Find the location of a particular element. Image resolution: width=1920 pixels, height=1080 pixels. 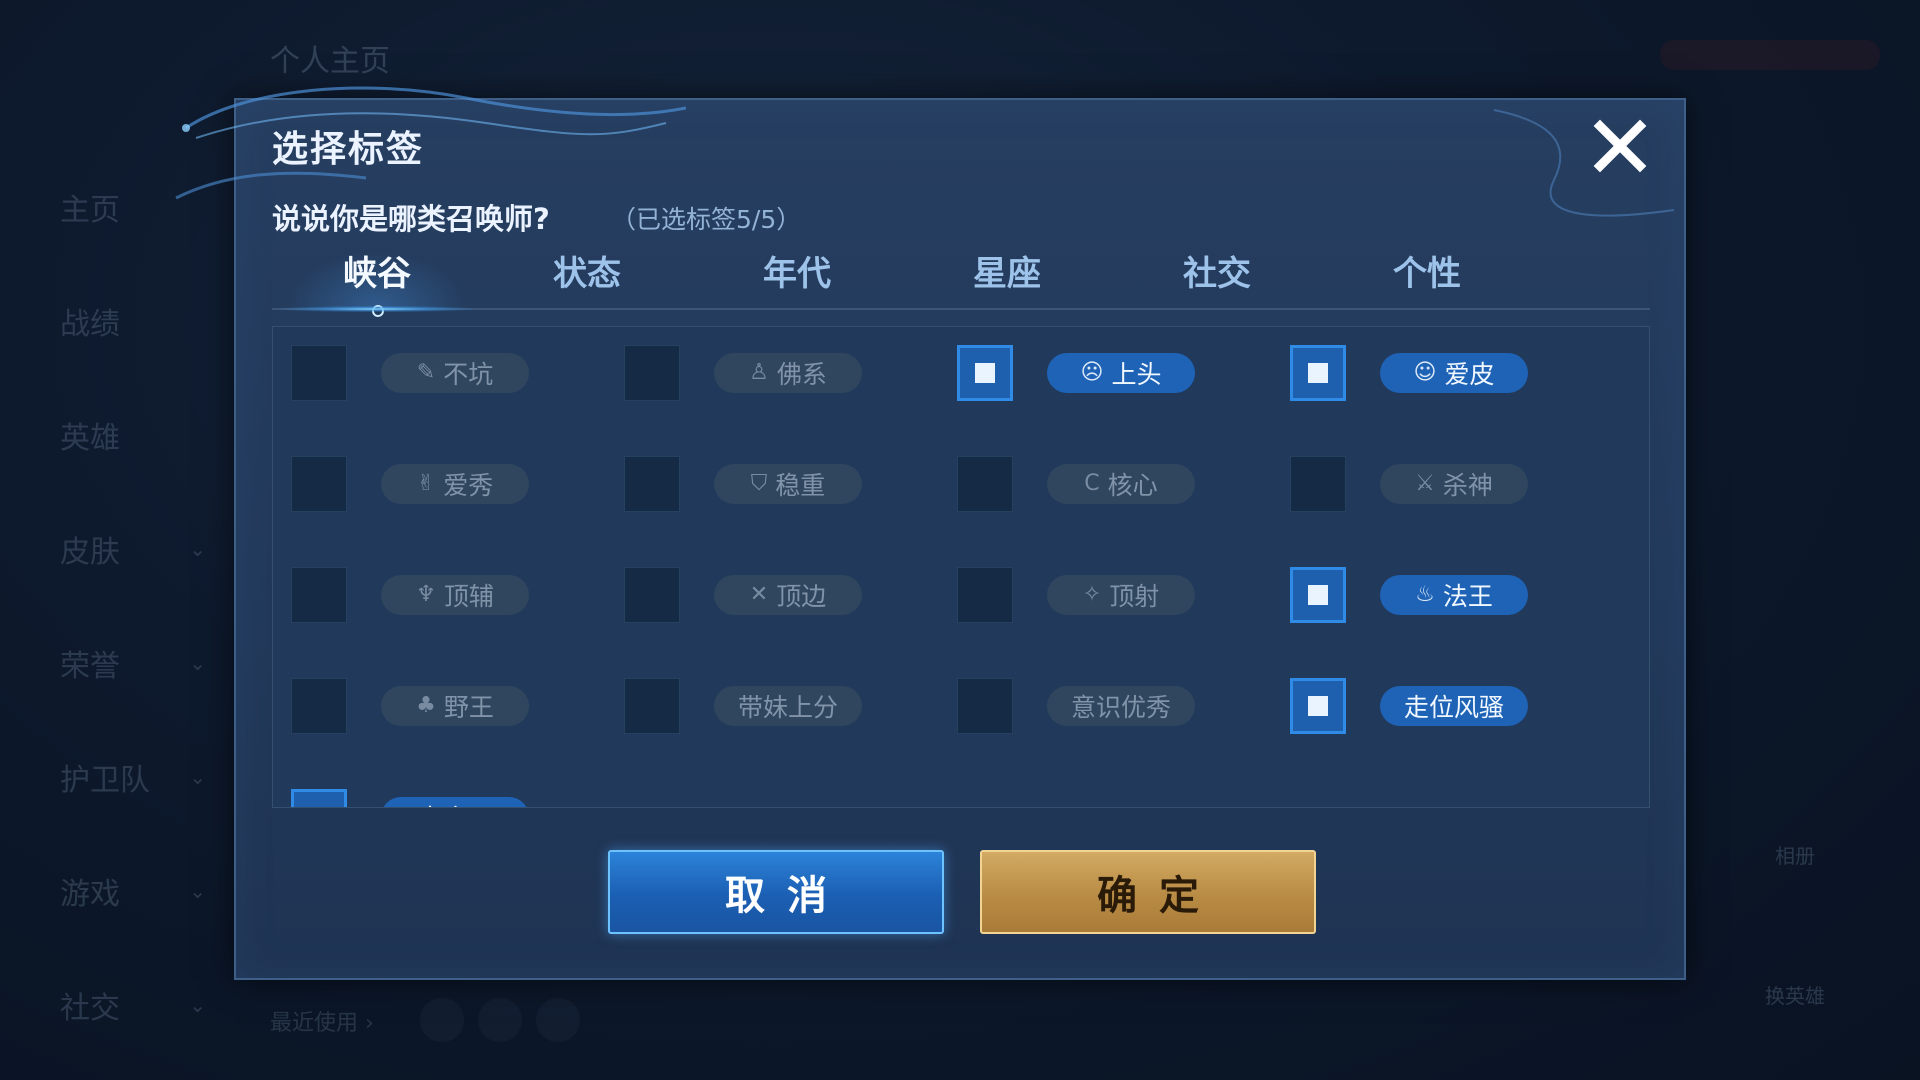

tag-label: 法王 is located at coordinates (1467, 596).